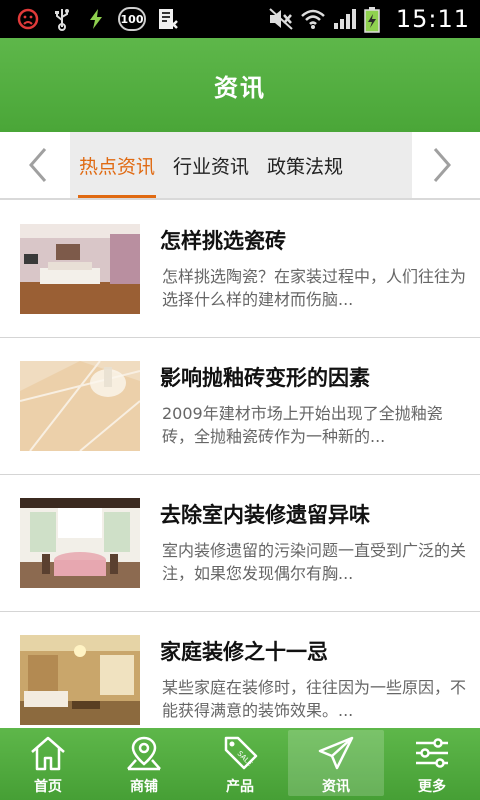 This screenshot has width=480, height=800. Describe the element at coordinates (80, 269) in the screenshot. I see `news-thumbnail-bedroom` at that location.